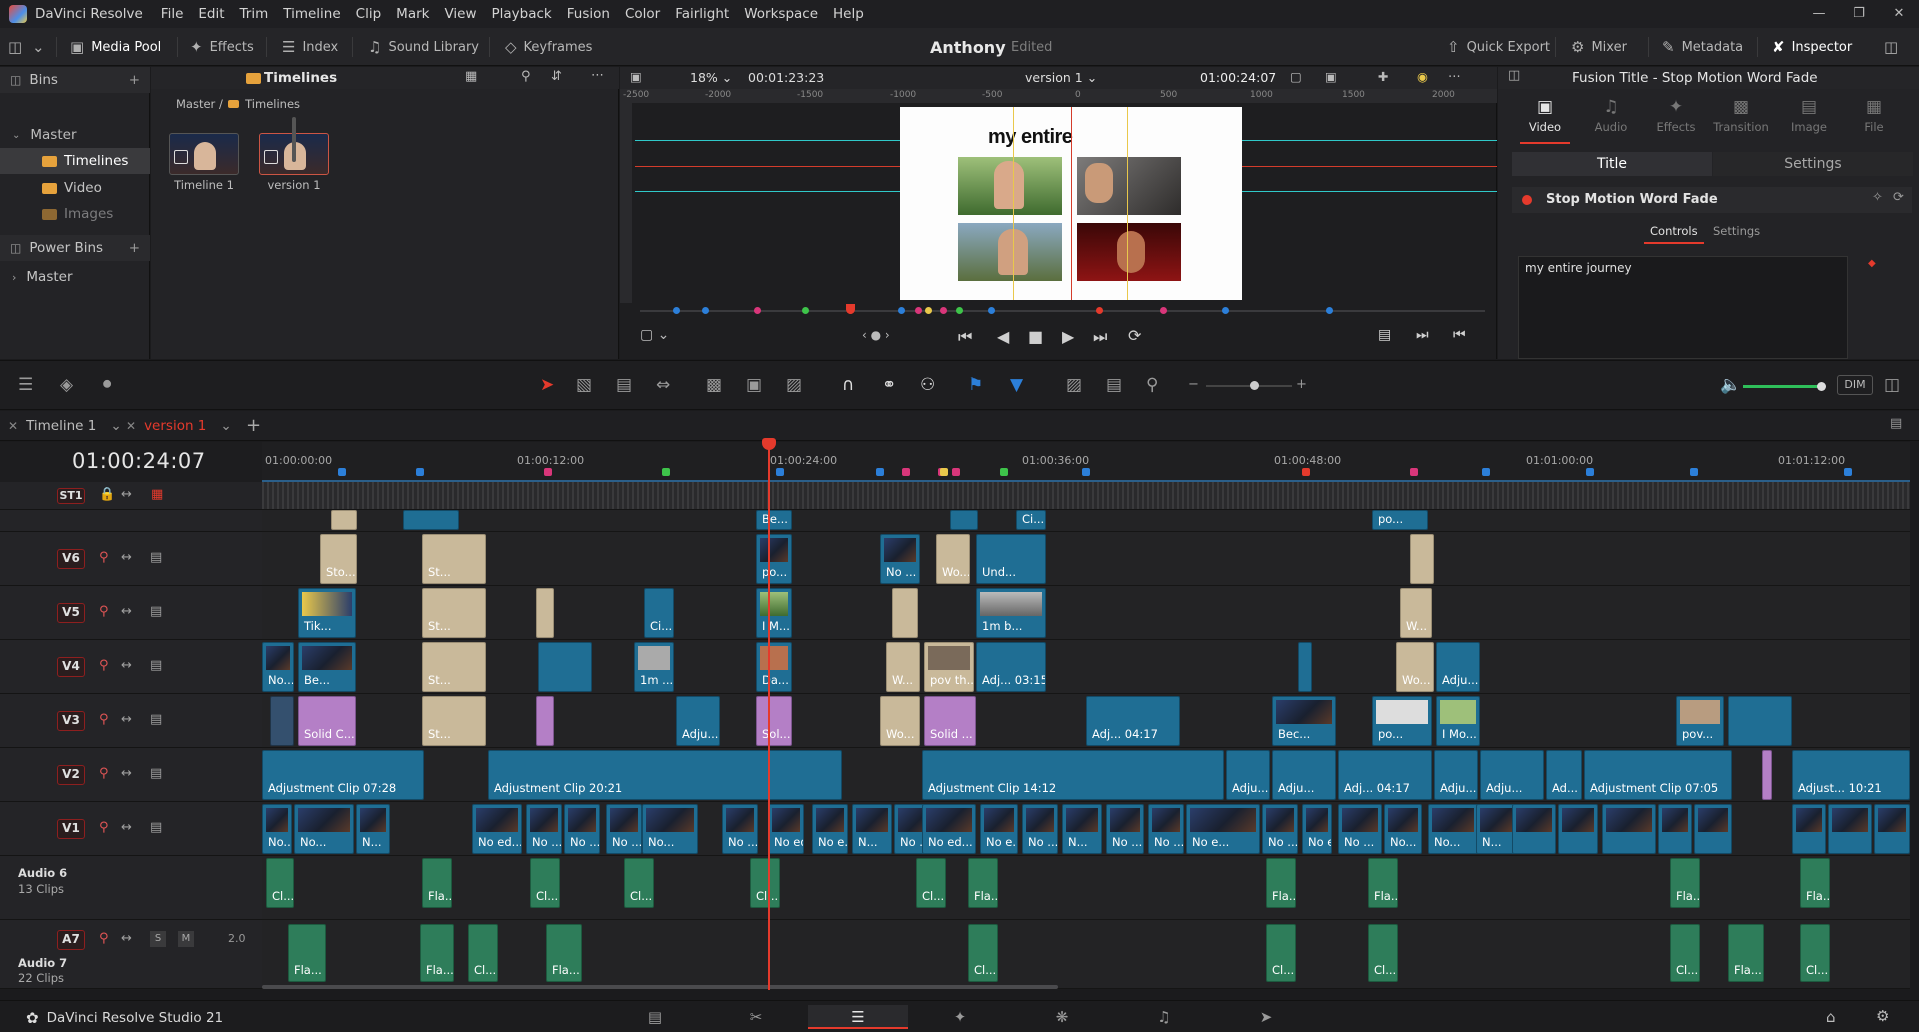  I want to click on inspector-tab-effects: ✦ Effects, so click(1676, 115).